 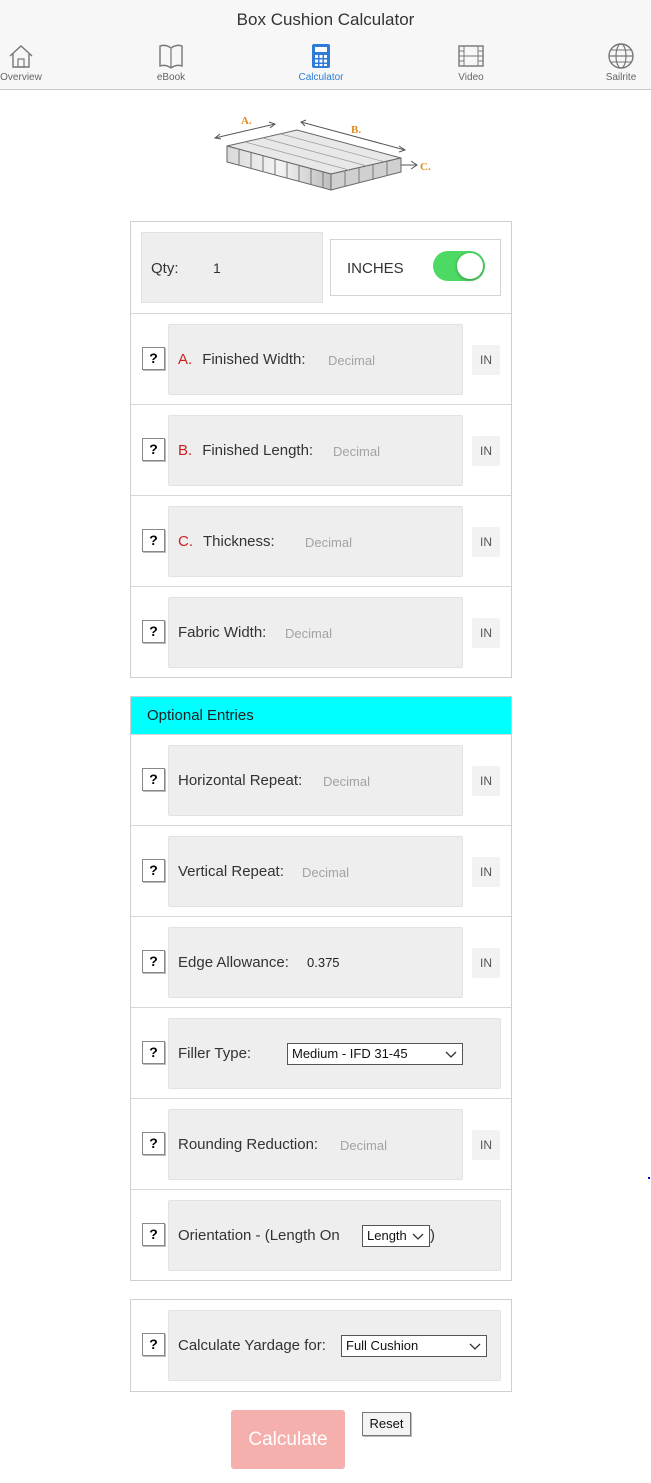 What do you see at coordinates (346, 781) in the screenshot?
I see `horizontal-repeat-input: Decimal` at bounding box center [346, 781].